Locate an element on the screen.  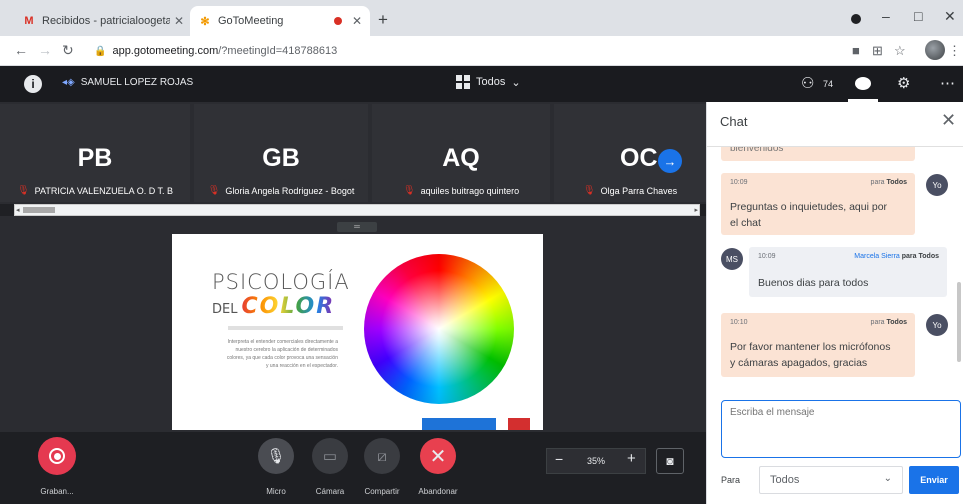
mic-button: 🎙 is located at coordinates (276, 456).